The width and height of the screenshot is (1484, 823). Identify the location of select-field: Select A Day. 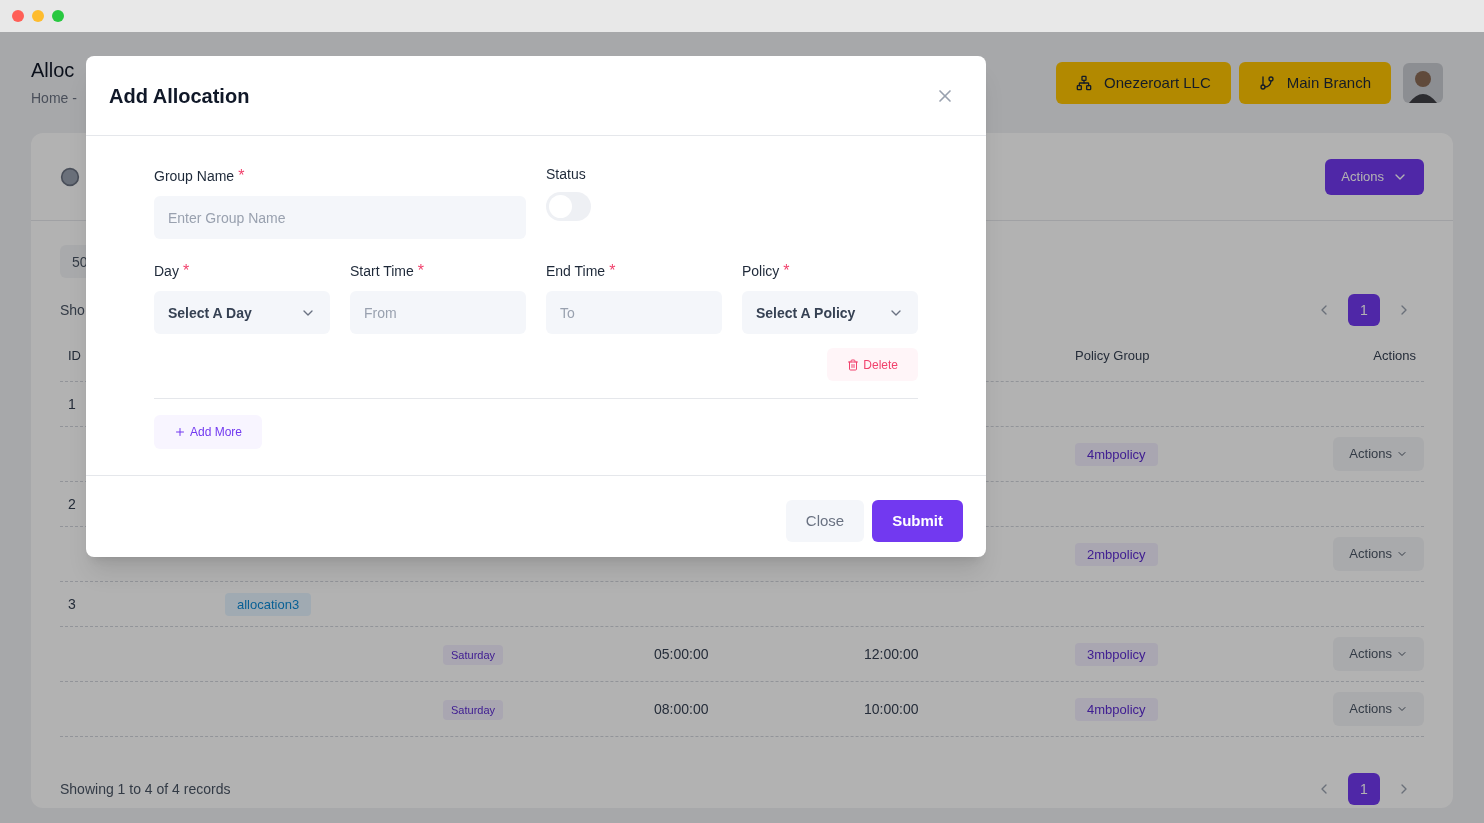
(242, 312).